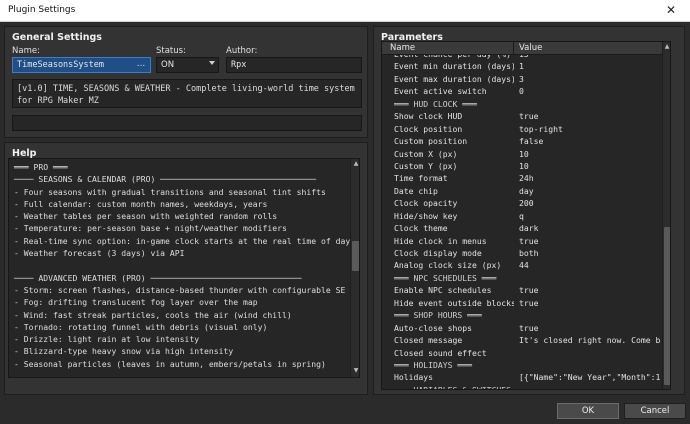 The image size is (690, 424). I want to click on parameter-row: Hide/show key q, so click(522, 216).